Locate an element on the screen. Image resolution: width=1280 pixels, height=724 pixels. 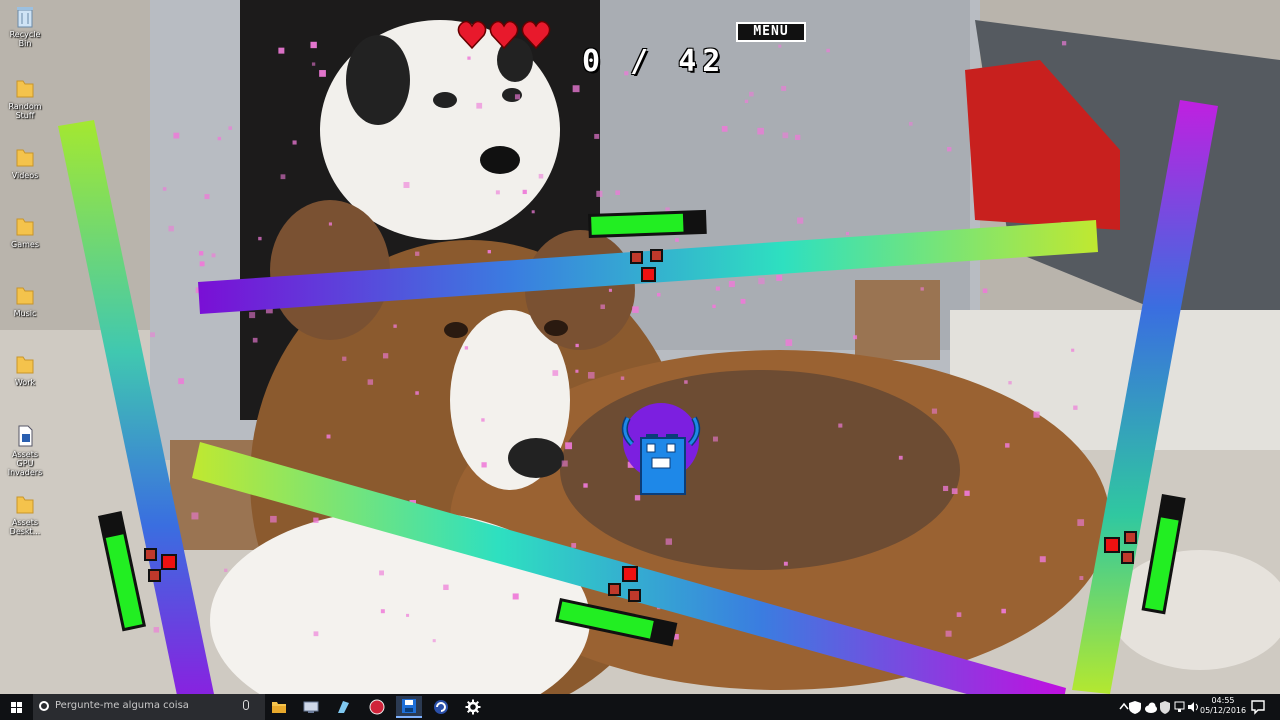
shield-alt-icon is located at coordinates (1165, 707).